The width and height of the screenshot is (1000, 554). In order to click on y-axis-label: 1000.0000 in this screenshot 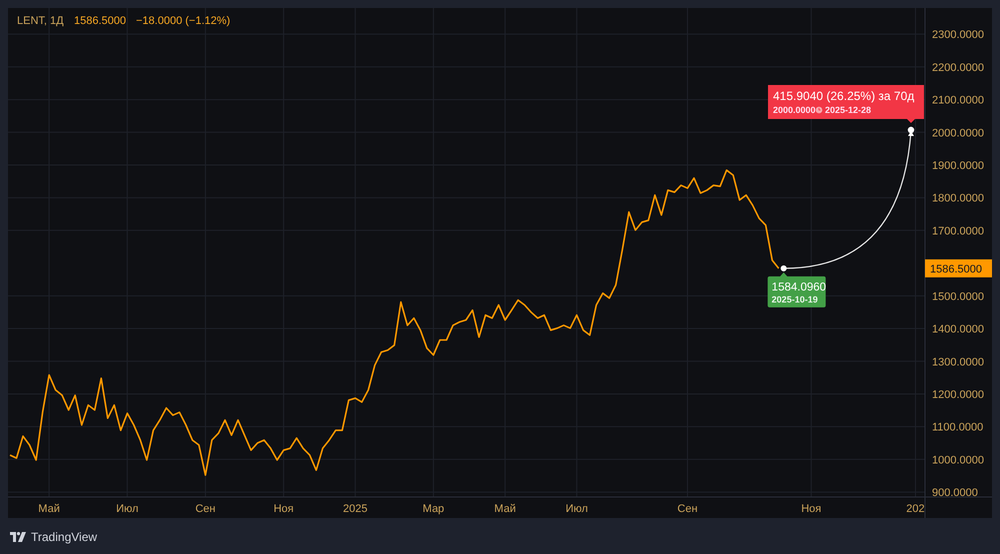, I will do `click(958, 460)`.